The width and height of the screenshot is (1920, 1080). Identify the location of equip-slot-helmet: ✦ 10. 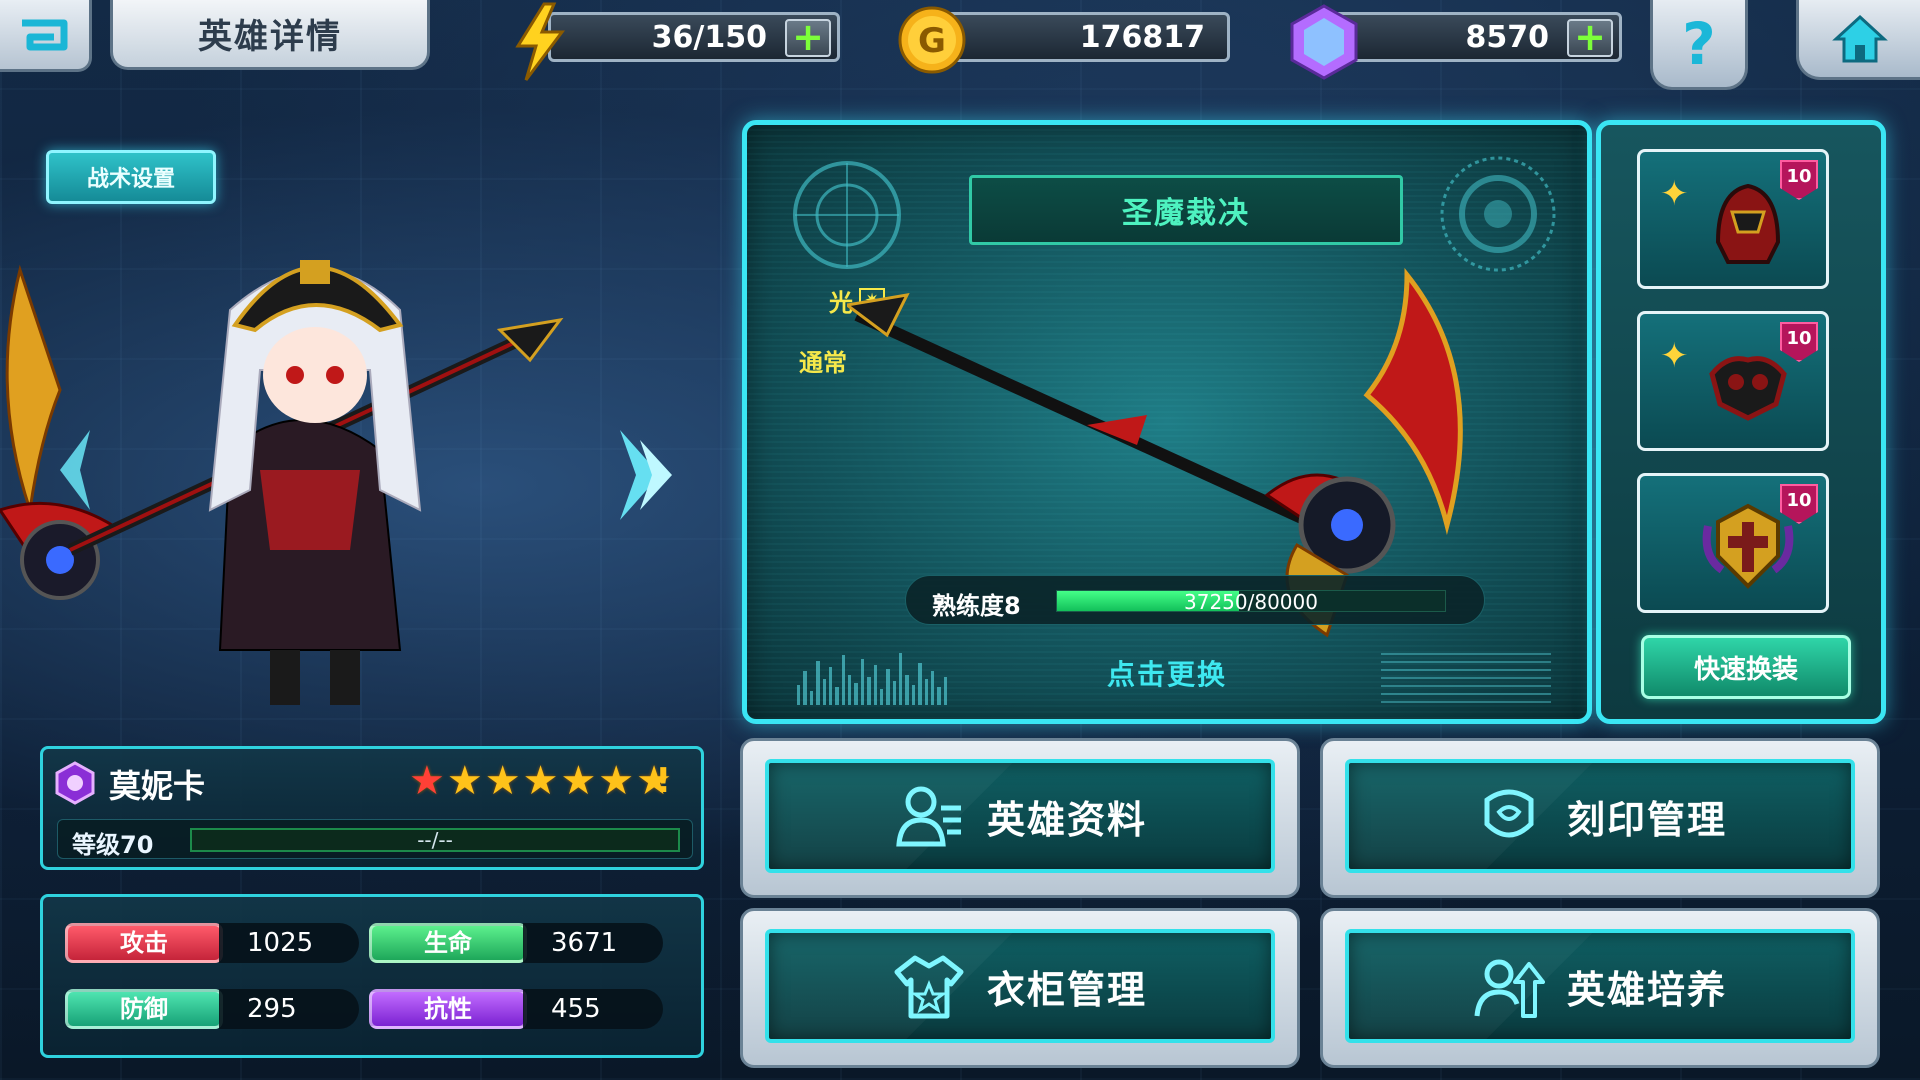
(1733, 219).